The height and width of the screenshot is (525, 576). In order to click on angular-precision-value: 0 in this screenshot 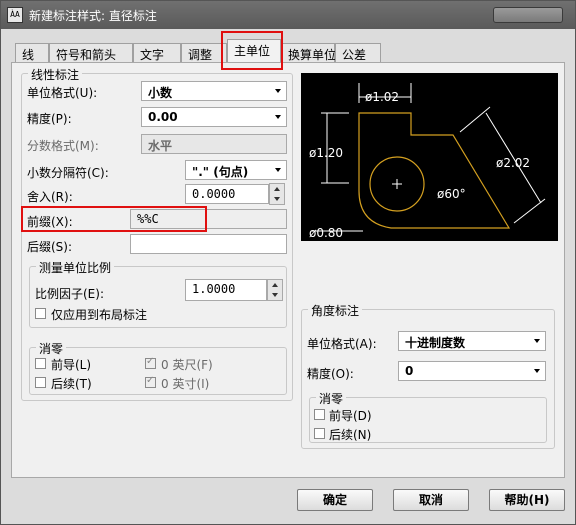, I will do `click(409, 371)`.